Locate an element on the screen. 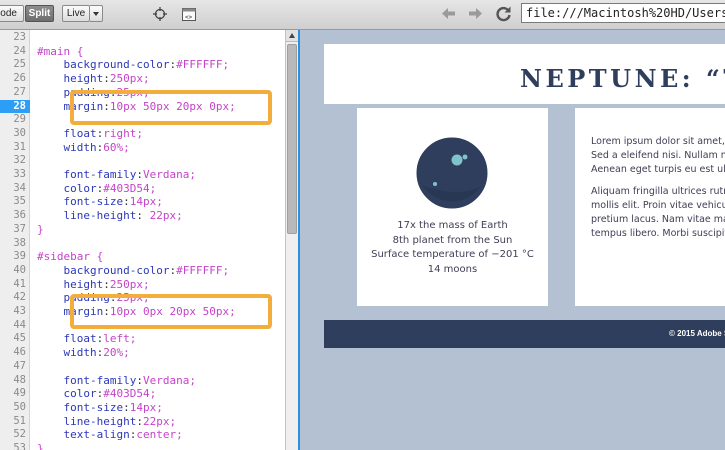 This screenshot has width=725, height=450. code-line: 36 line-height: 22px; is located at coordinates (142, 216).